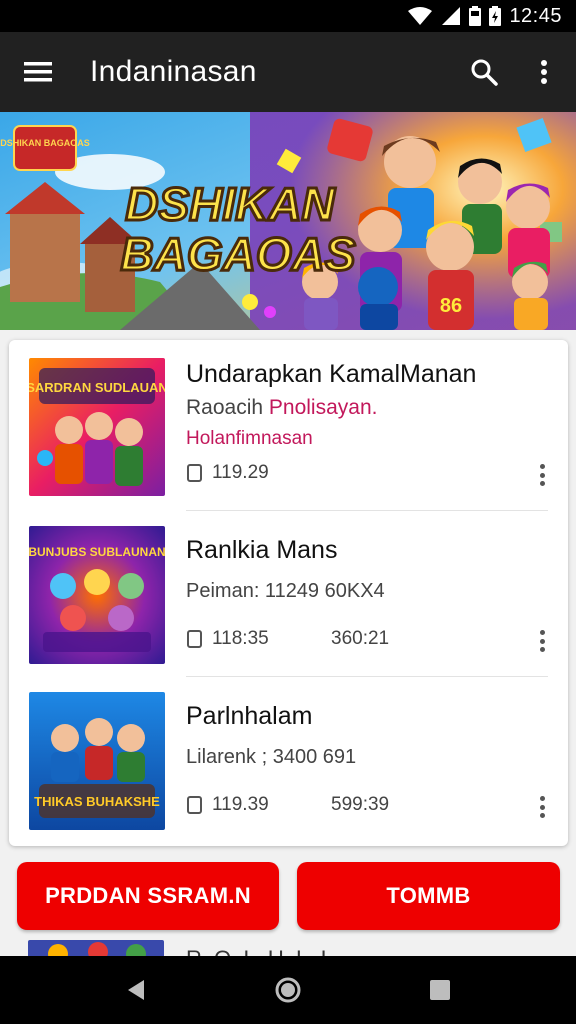 The height and width of the screenshot is (1024, 576). What do you see at coordinates (451, 306) in the screenshot?
I see `svg-text: 86` at bounding box center [451, 306].